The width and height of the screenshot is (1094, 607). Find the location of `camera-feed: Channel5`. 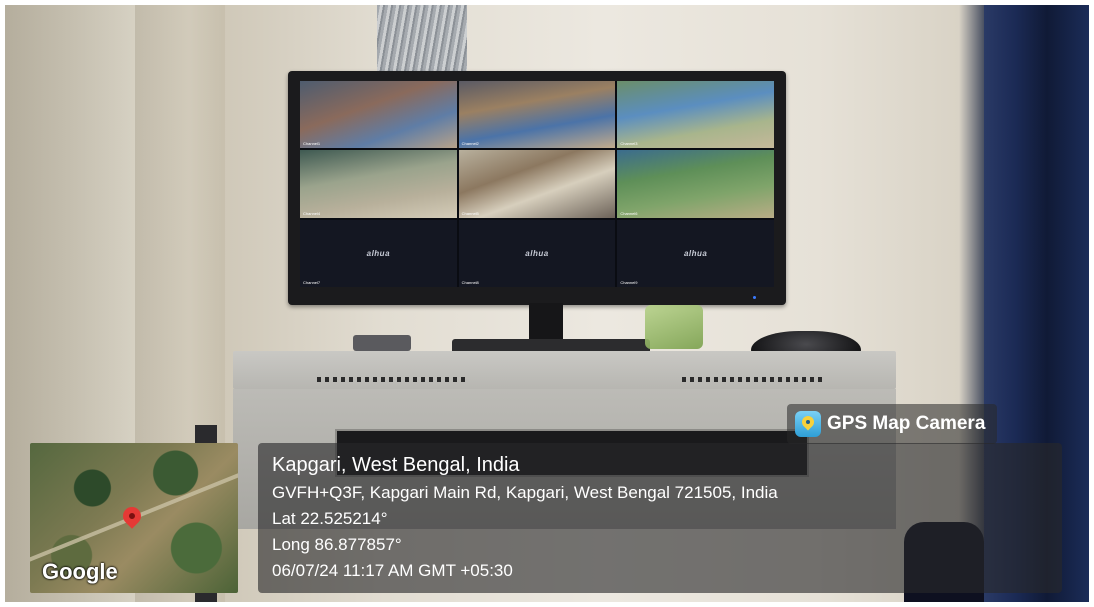

camera-feed: Channel5 is located at coordinates (537, 184).